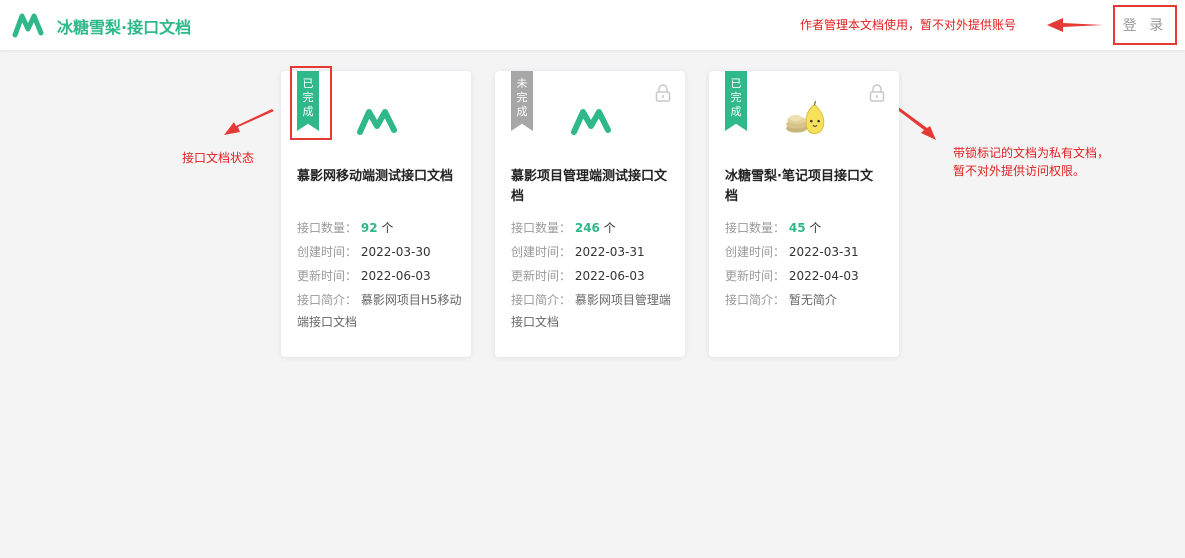 The width and height of the screenshot is (1185, 558). Describe the element at coordinates (28, 25) in the screenshot. I see `site-logo-icon` at that location.